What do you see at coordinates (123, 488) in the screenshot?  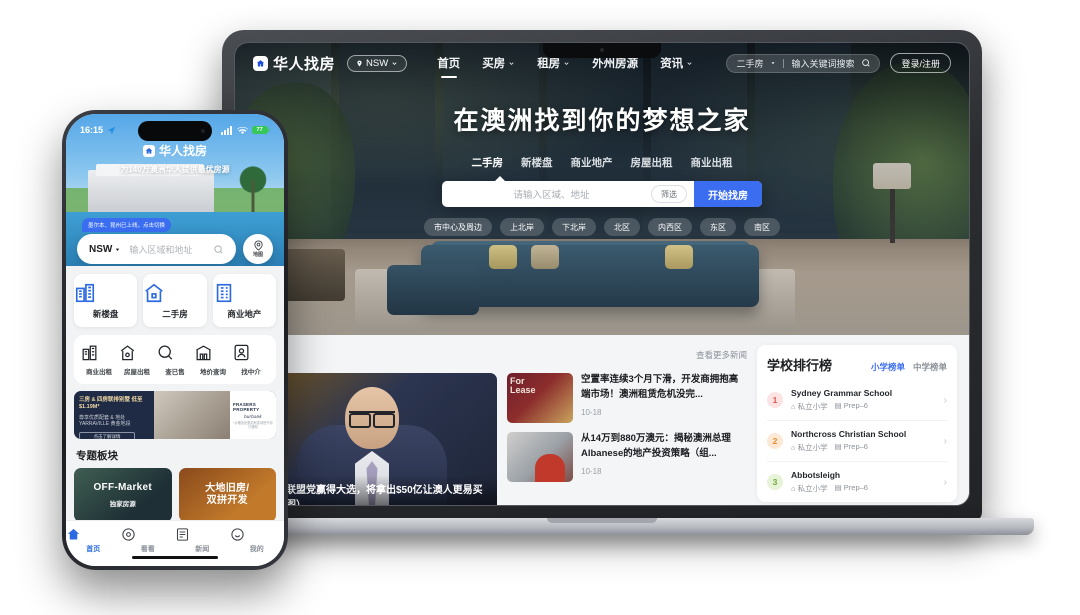 I see `topic-title: OFF-Market` at bounding box center [123, 488].